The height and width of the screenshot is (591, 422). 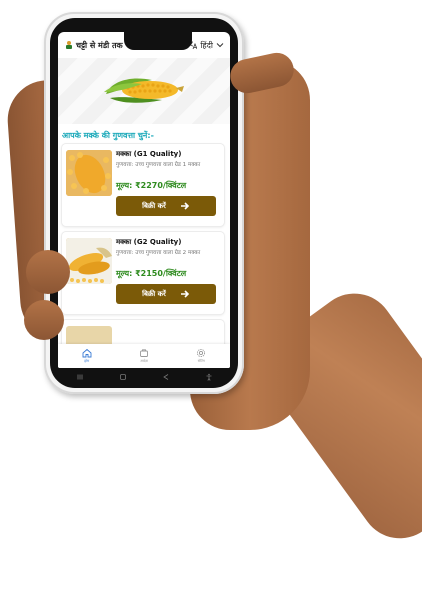 I want to click on product-image-g2, so click(x=89, y=261).